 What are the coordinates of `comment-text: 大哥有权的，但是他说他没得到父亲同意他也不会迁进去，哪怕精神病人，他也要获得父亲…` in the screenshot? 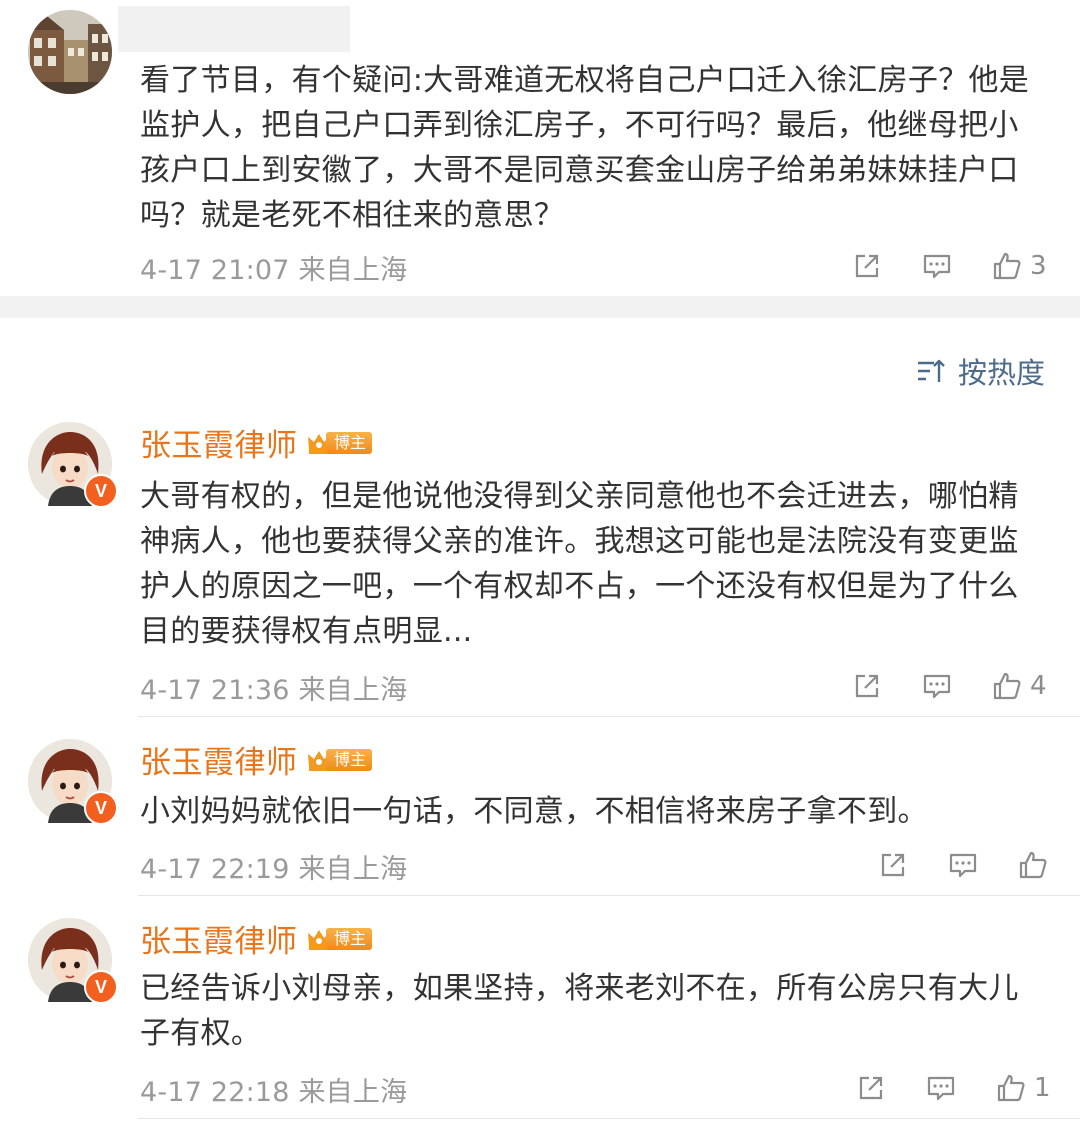 It's located at (579, 564).